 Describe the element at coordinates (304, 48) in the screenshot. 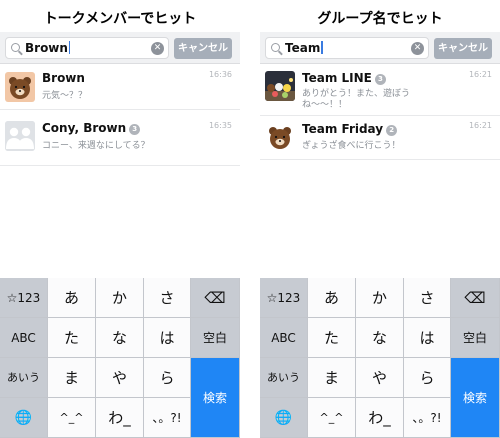

I see `search-input: Team` at that location.